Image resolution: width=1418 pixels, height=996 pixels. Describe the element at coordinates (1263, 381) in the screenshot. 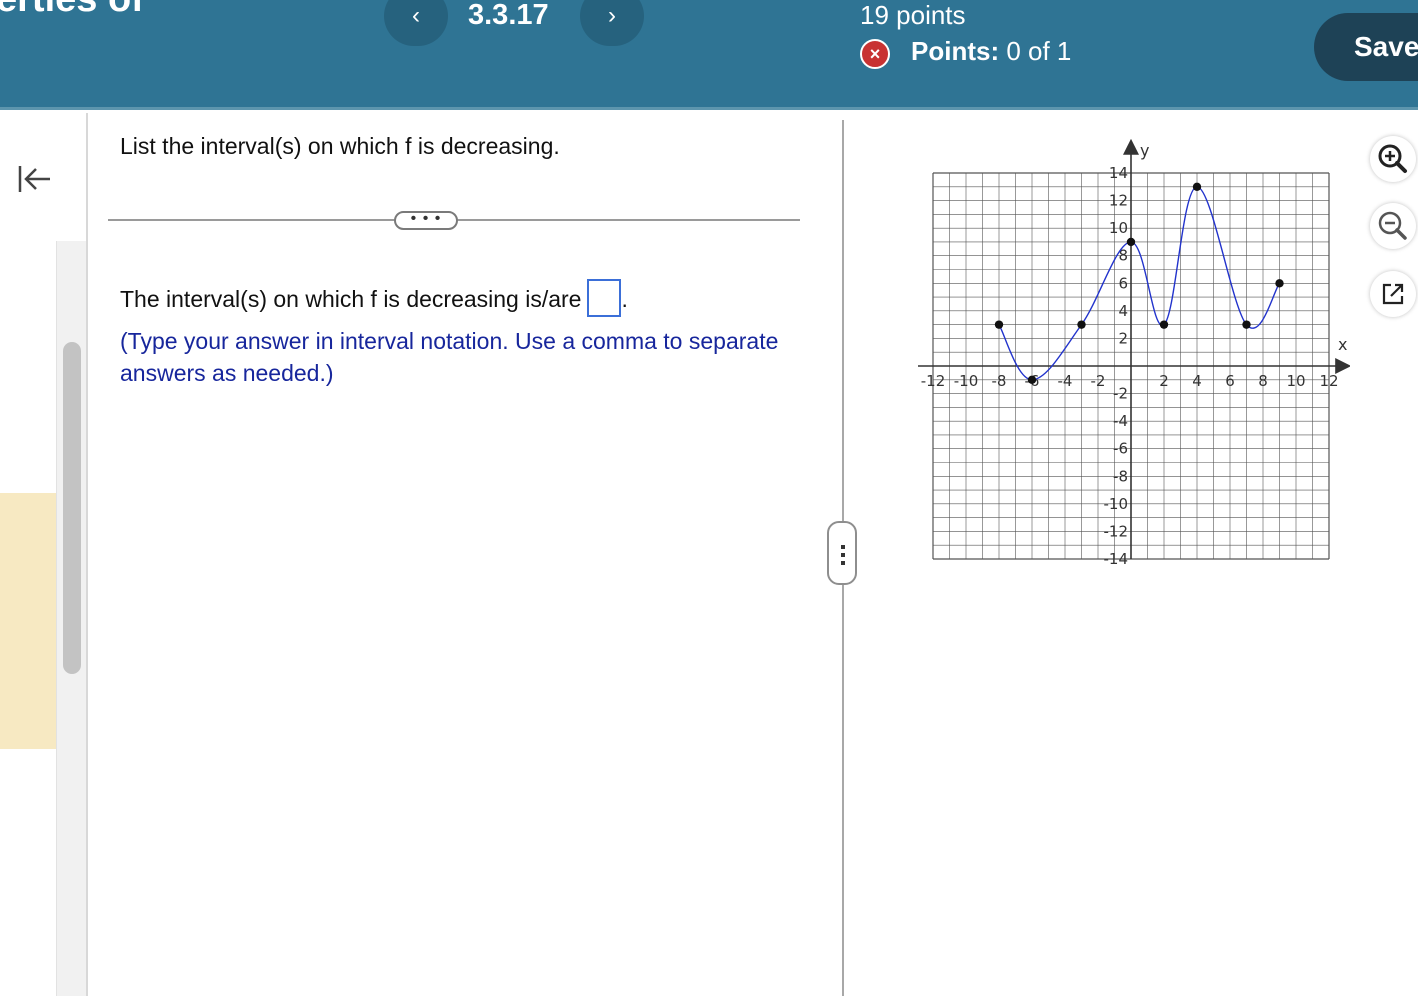

I see `x-tick-label: 8` at that location.